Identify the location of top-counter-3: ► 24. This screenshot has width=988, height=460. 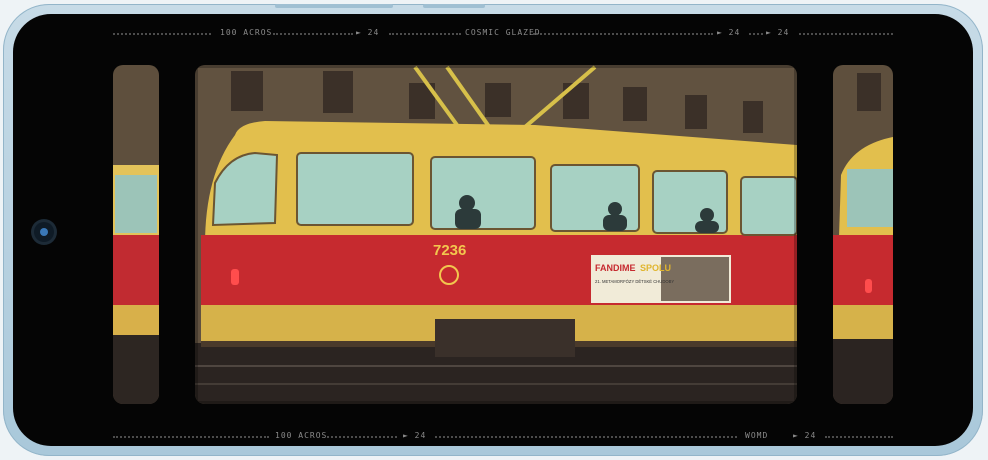
(778, 32).